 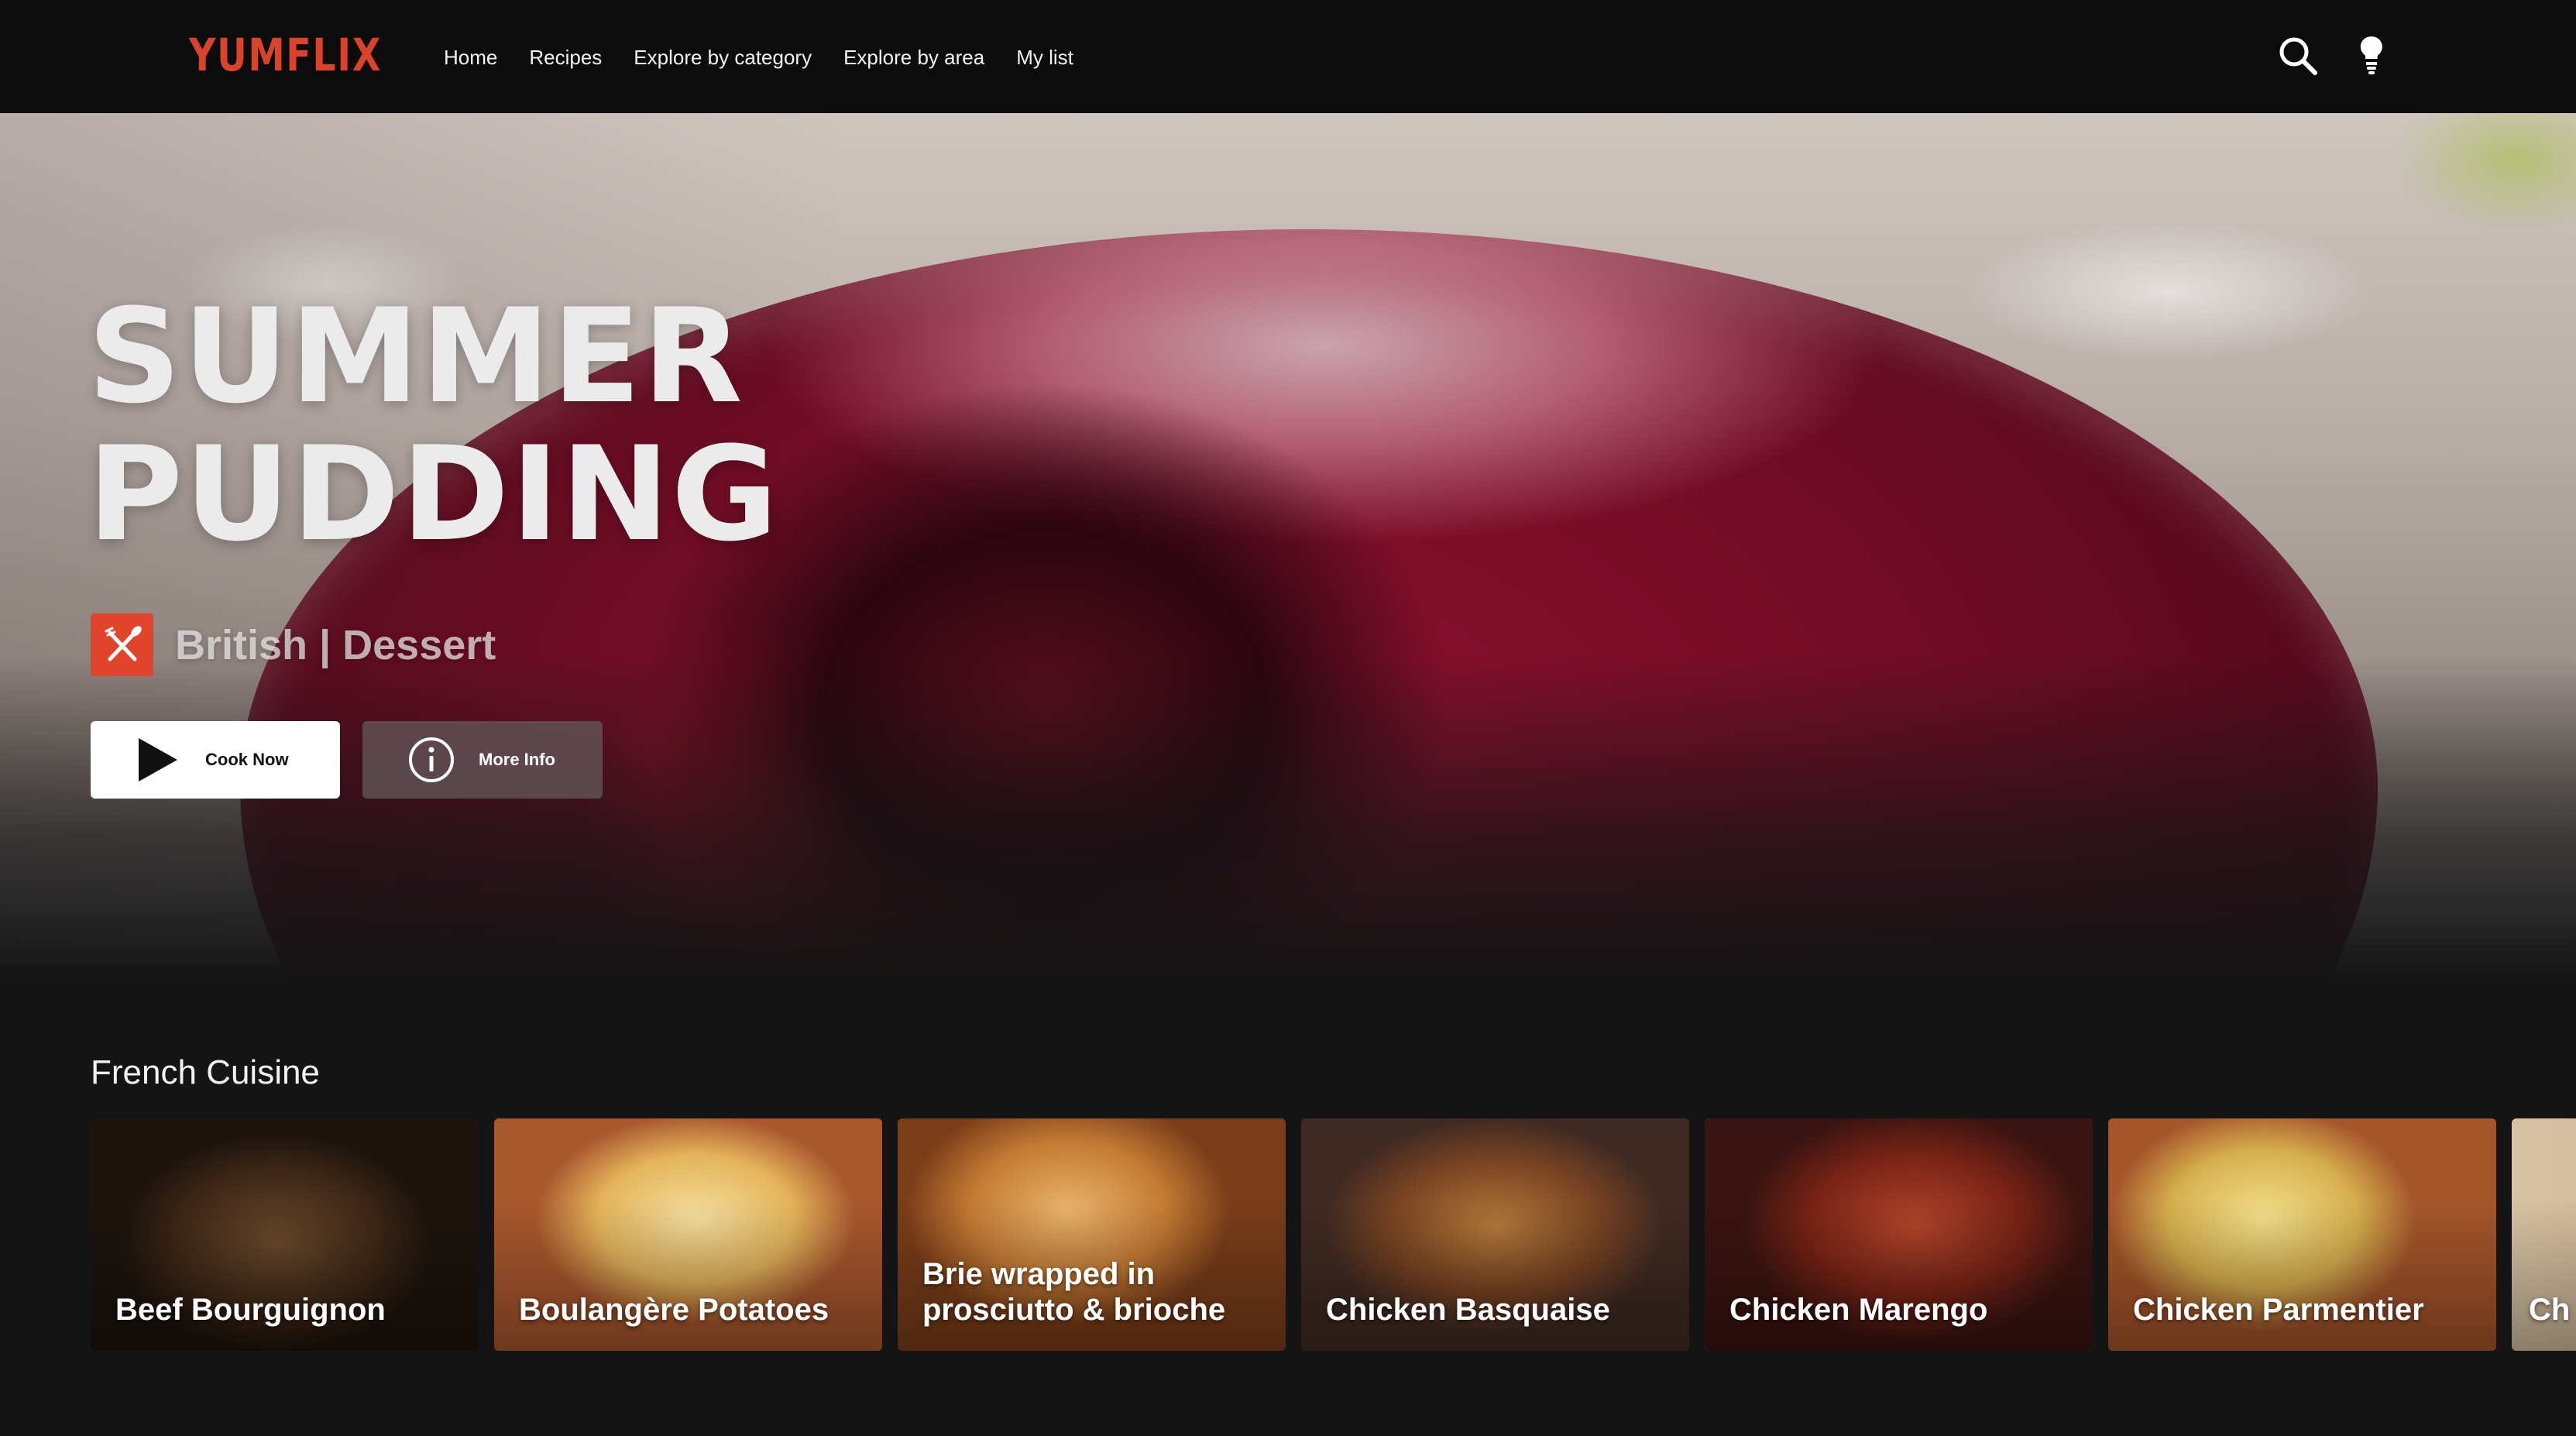 What do you see at coordinates (1074, 1292) in the screenshot?
I see `recipe-card-title: Brie wrapped in prosciutto & brioche` at bounding box center [1074, 1292].